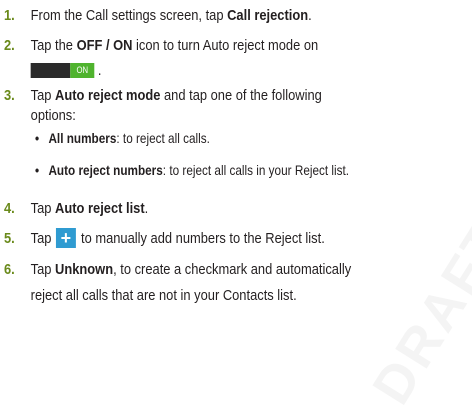 This screenshot has width=472, height=415. I want to click on step-period: ., so click(98, 70).